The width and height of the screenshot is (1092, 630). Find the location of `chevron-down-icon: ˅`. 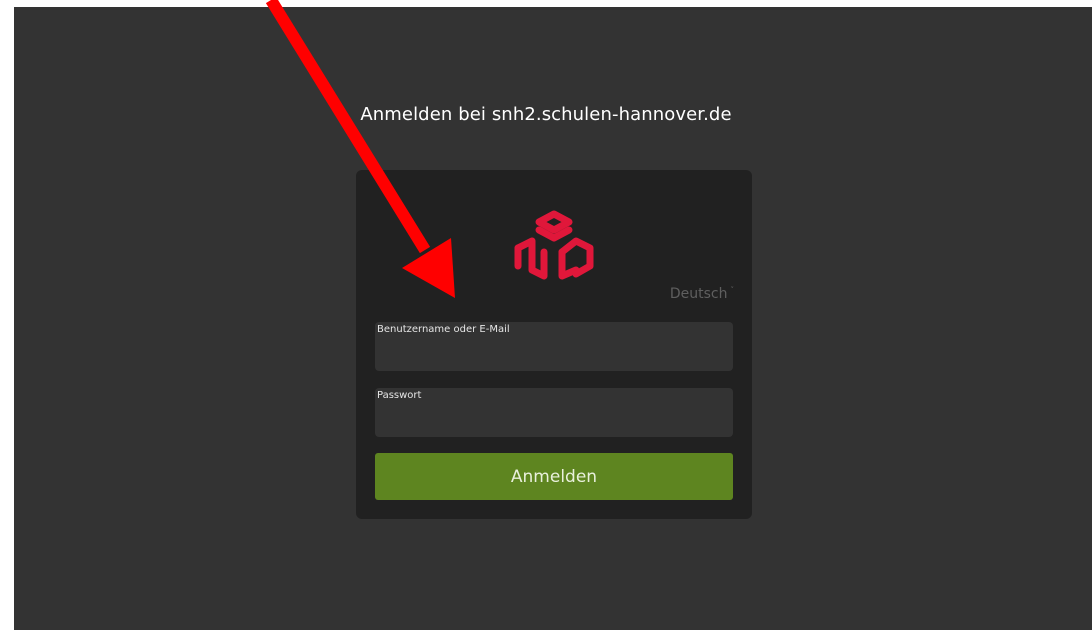

chevron-down-icon: ˅ is located at coordinates (732, 290).